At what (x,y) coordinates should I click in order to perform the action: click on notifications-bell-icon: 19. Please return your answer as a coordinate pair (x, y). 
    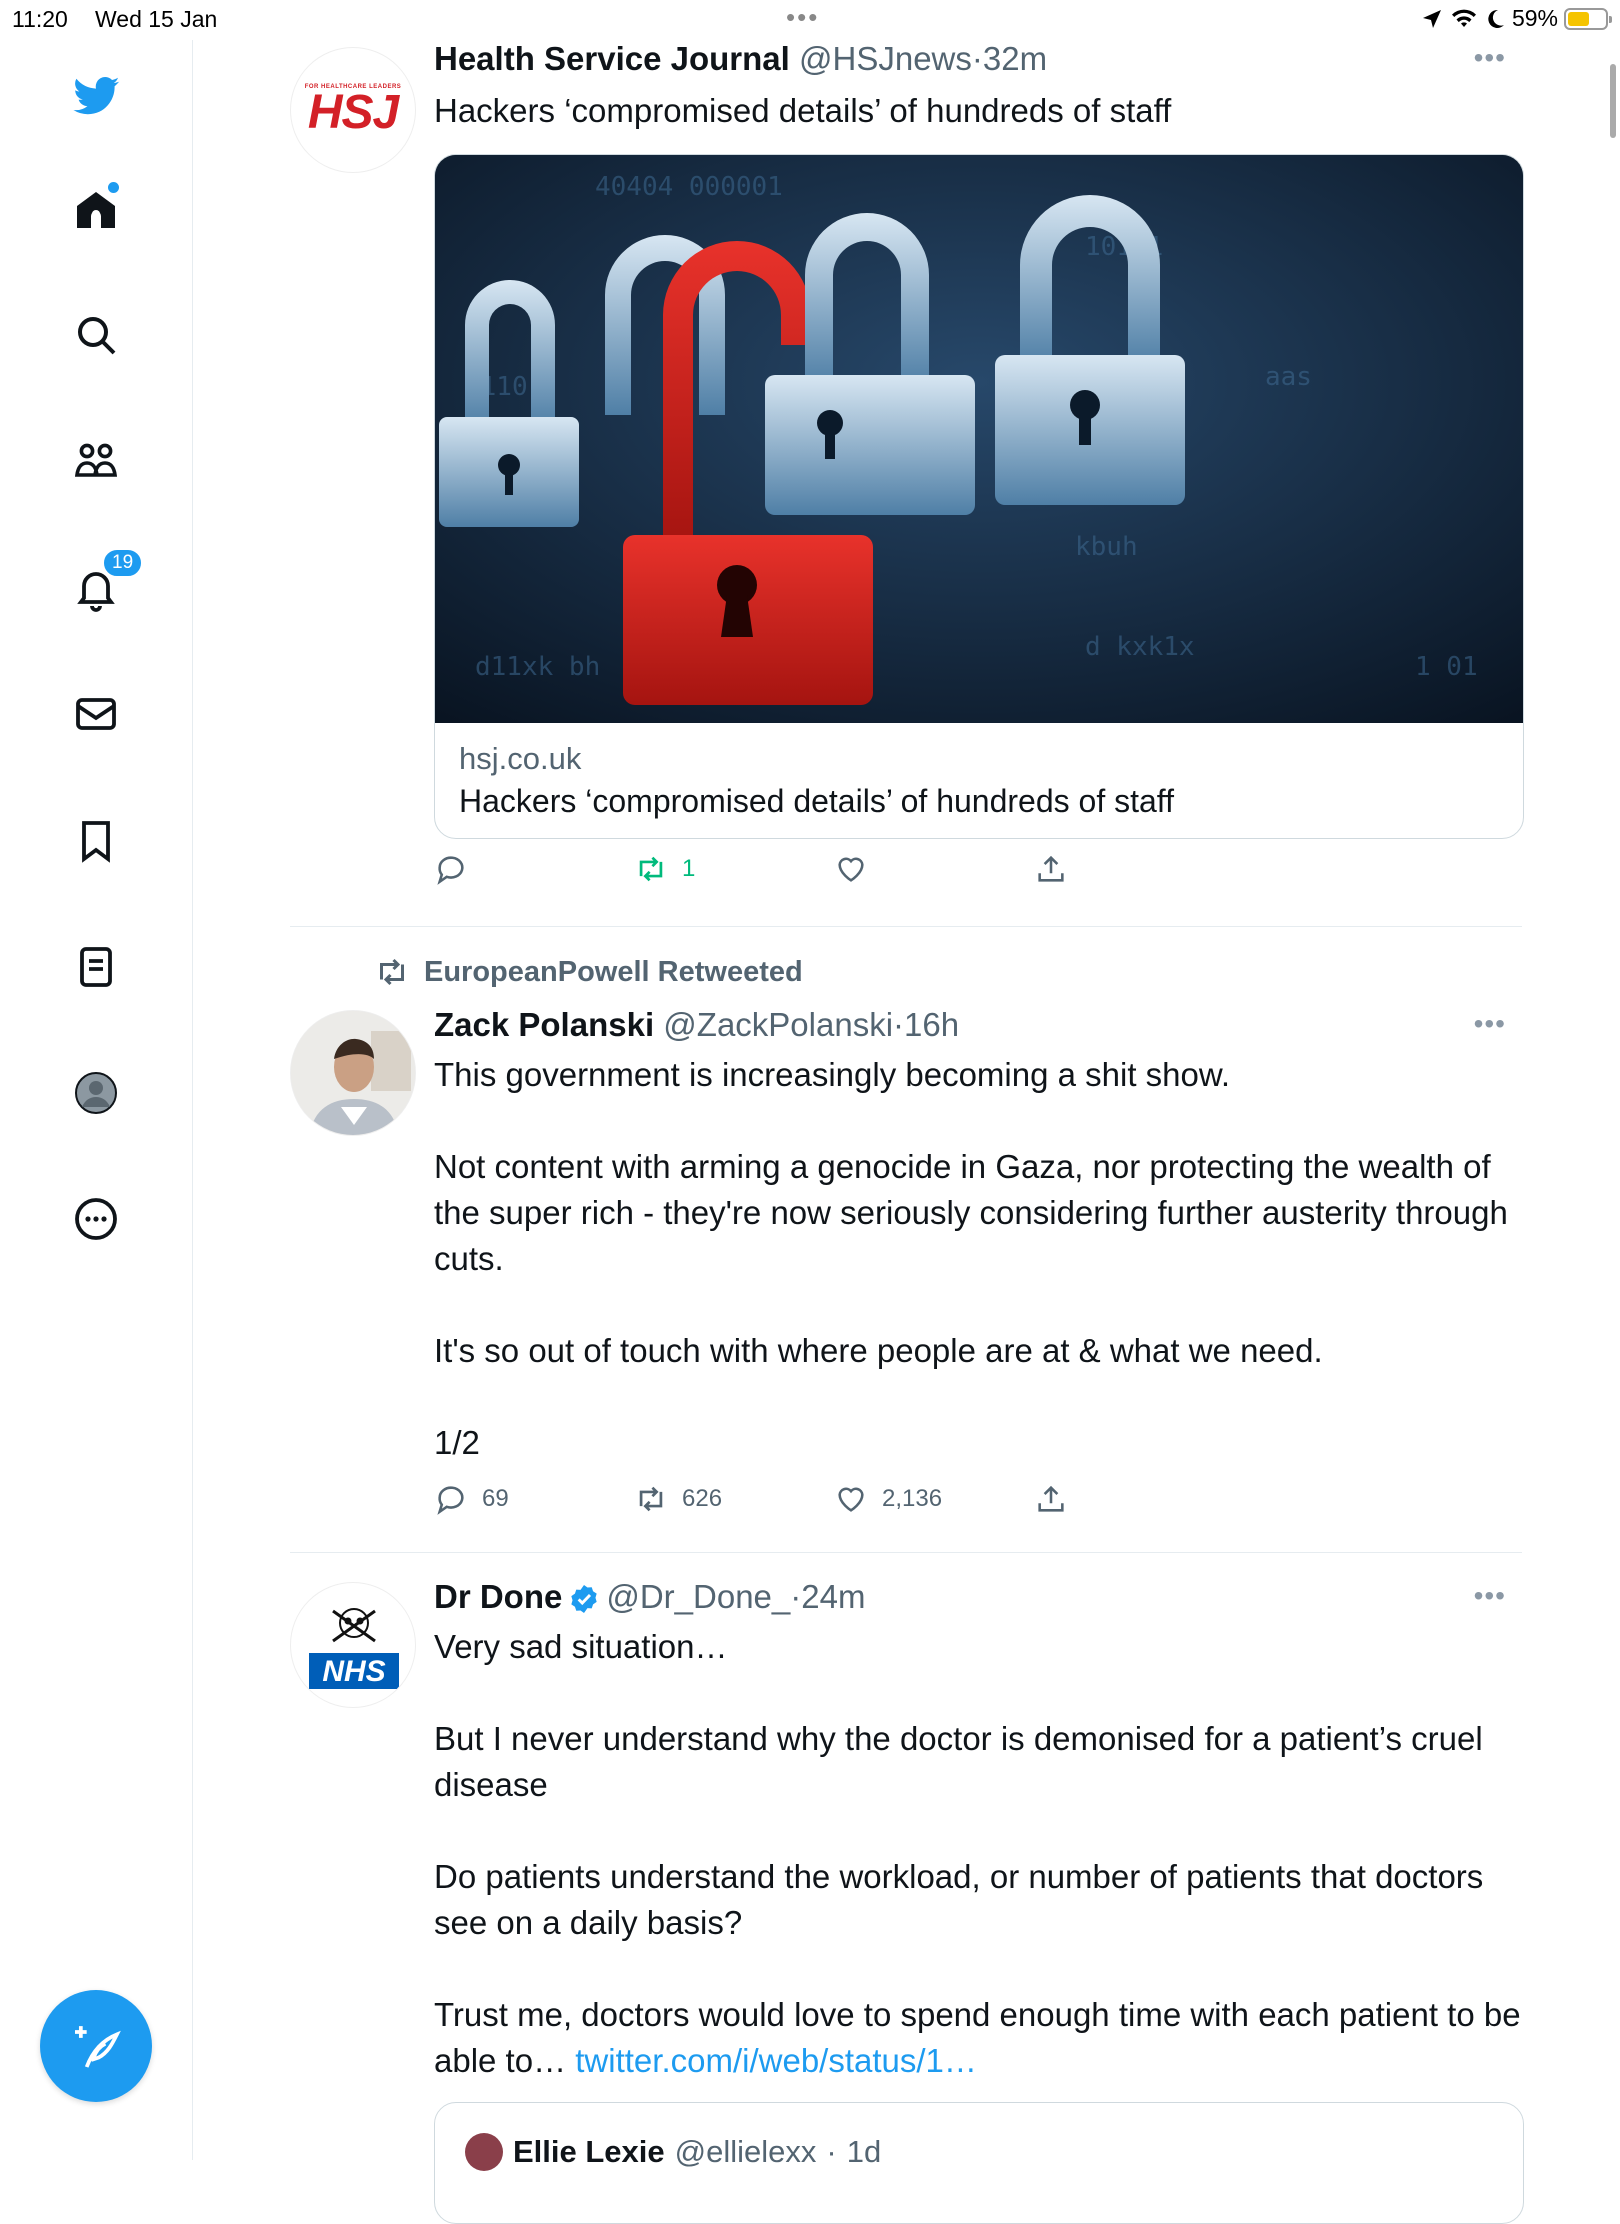
    Looking at the image, I should click on (102, 586).